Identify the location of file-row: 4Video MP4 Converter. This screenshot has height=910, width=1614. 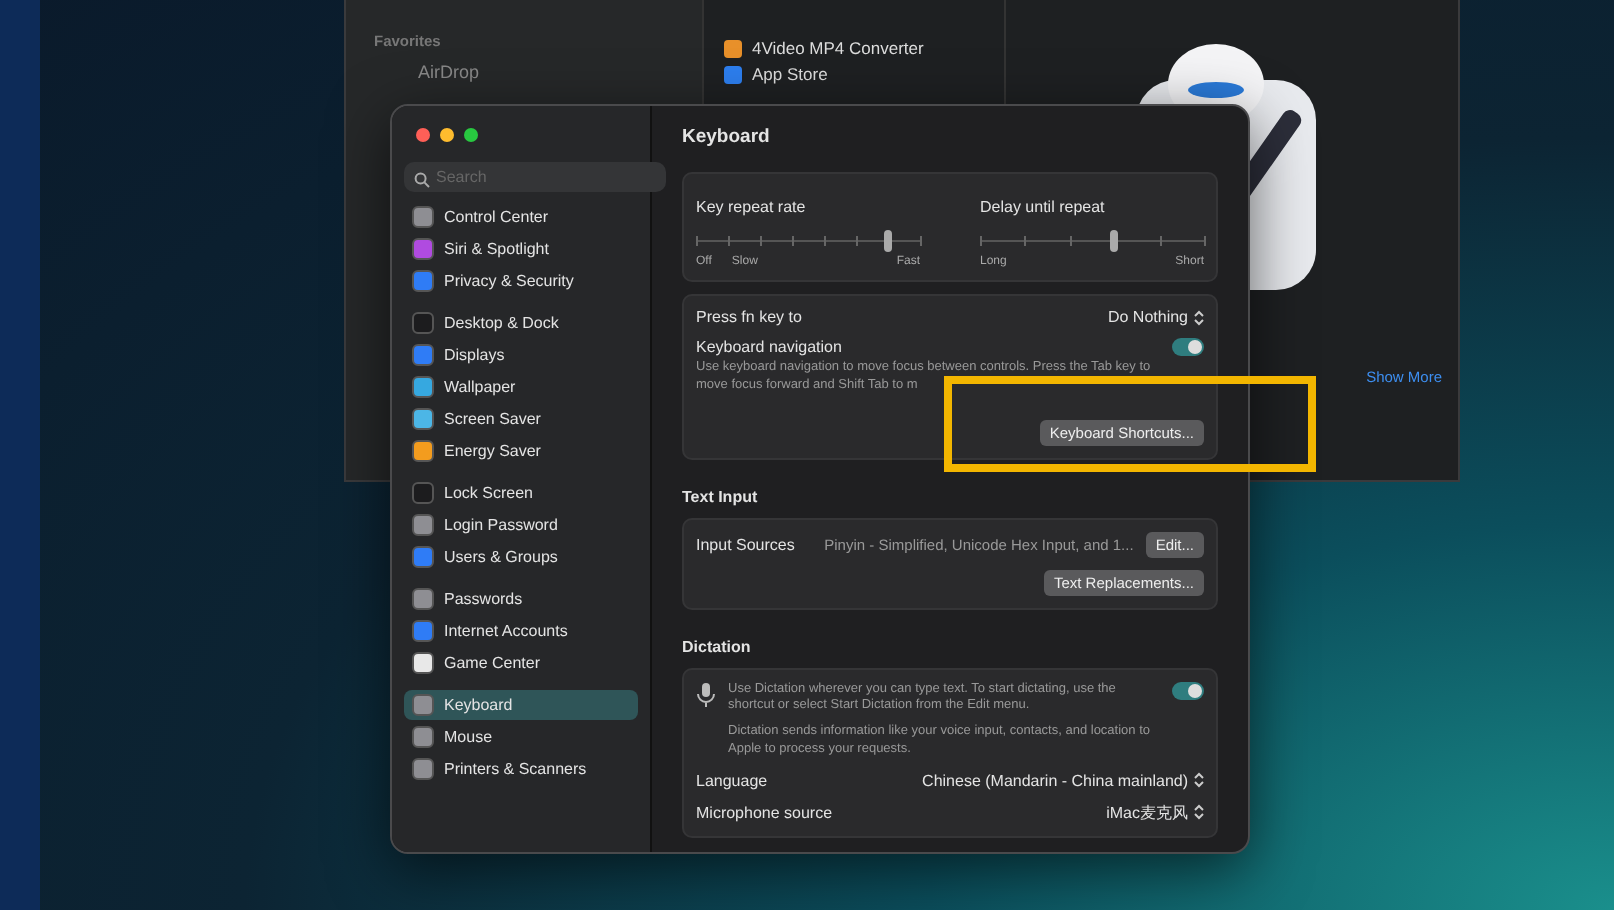
(854, 48).